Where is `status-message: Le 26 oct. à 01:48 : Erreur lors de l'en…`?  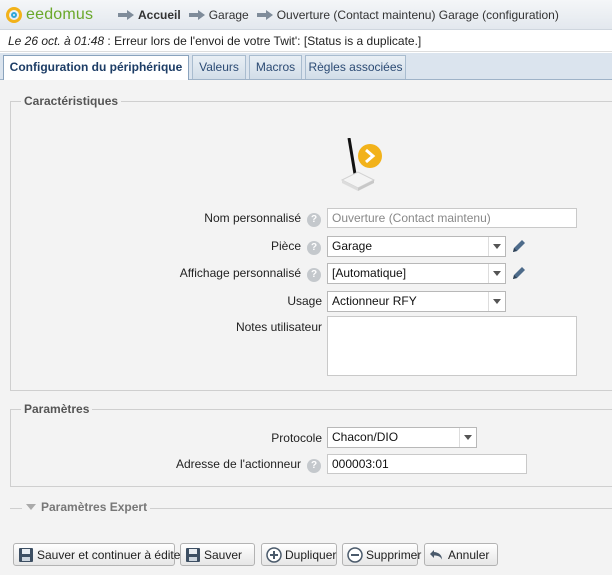
status-message: Le 26 oct. à 01:48 : Erreur lors de l'en… is located at coordinates (306, 41).